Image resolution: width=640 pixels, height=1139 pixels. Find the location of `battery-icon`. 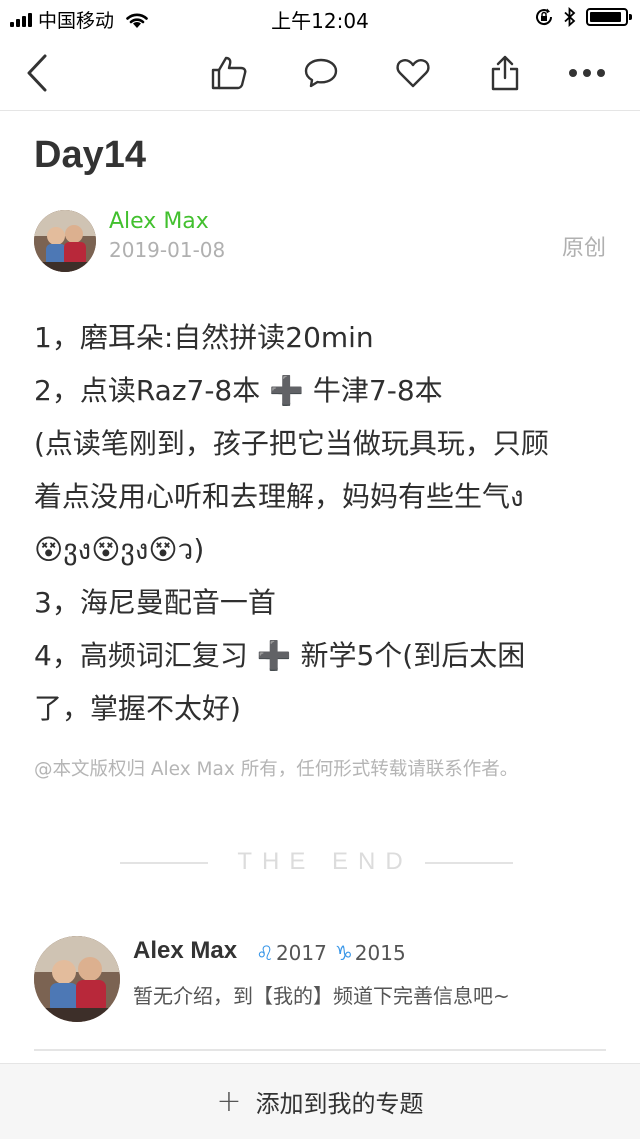

battery-icon is located at coordinates (609, 17).